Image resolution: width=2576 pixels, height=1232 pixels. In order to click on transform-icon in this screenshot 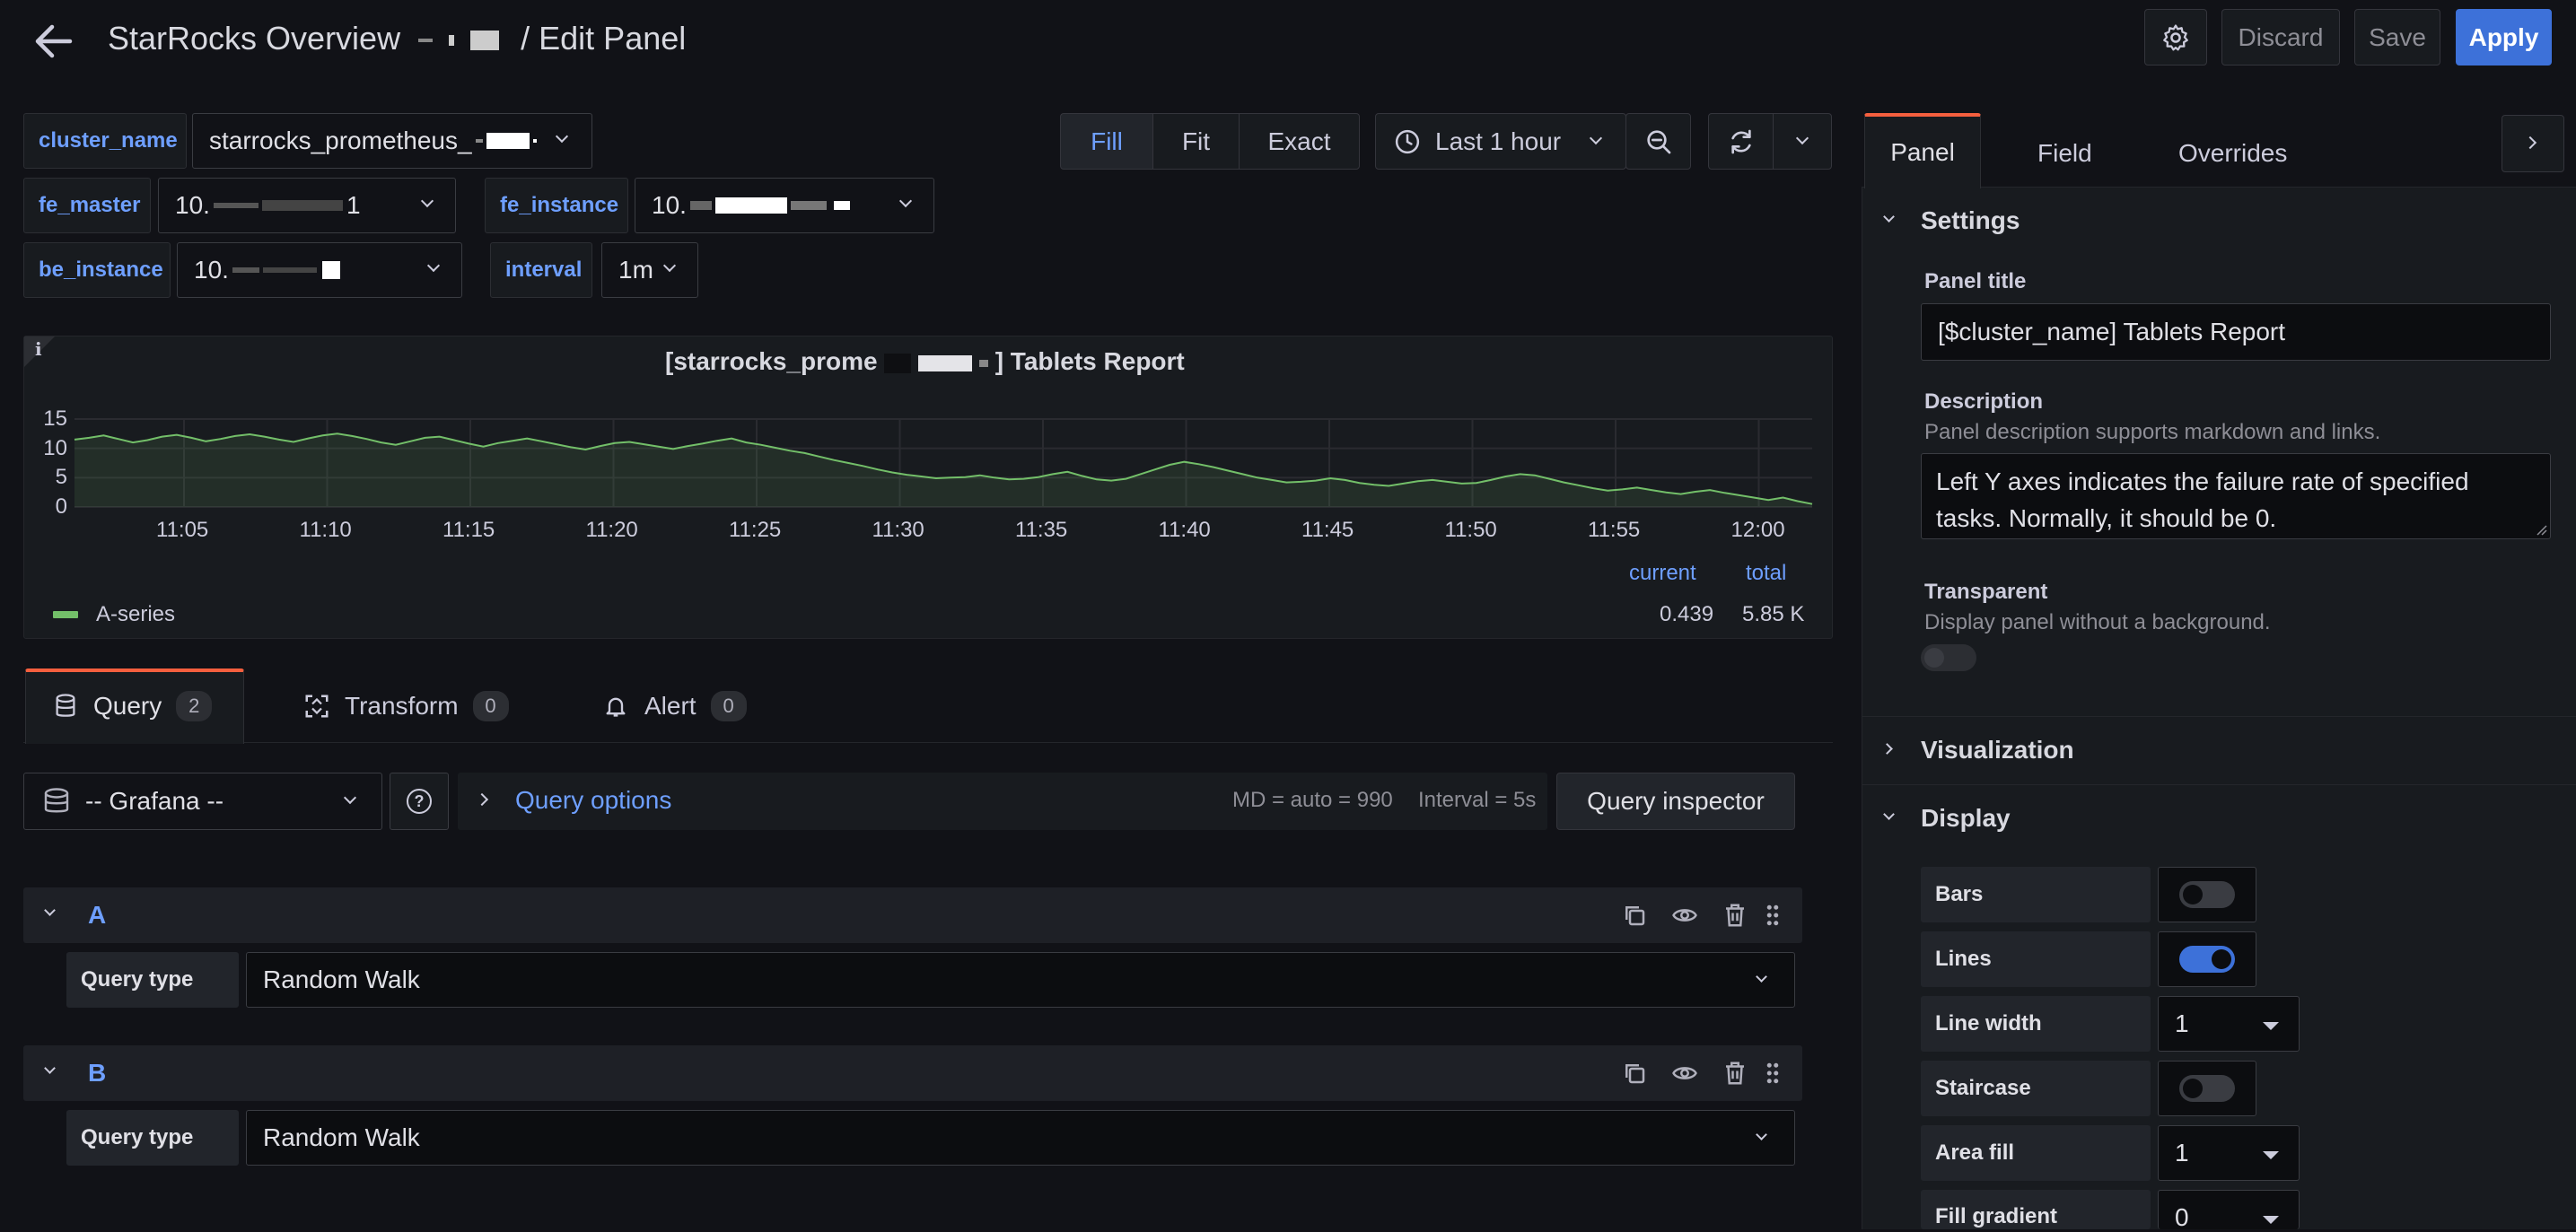, I will do `click(317, 706)`.